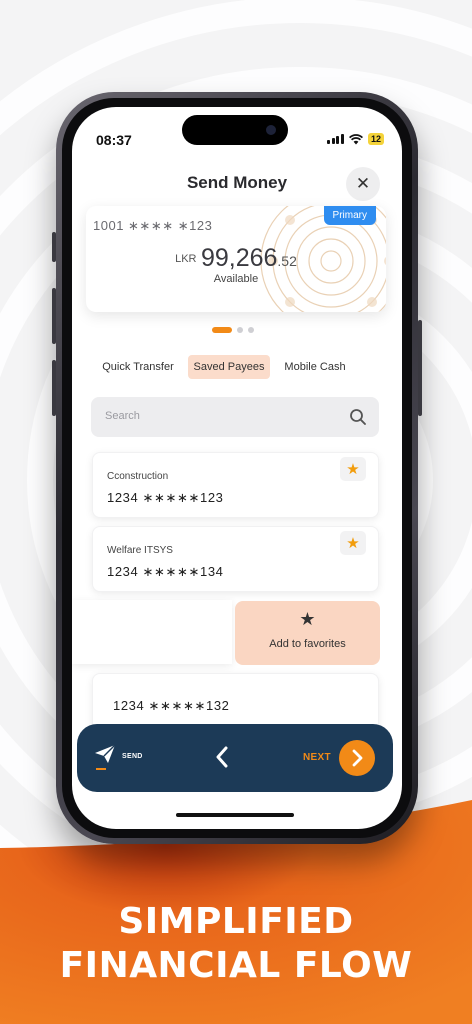 This screenshot has height=1024, width=472. I want to click on tab-saved-payees: Saved Payees, so click(229, 367).